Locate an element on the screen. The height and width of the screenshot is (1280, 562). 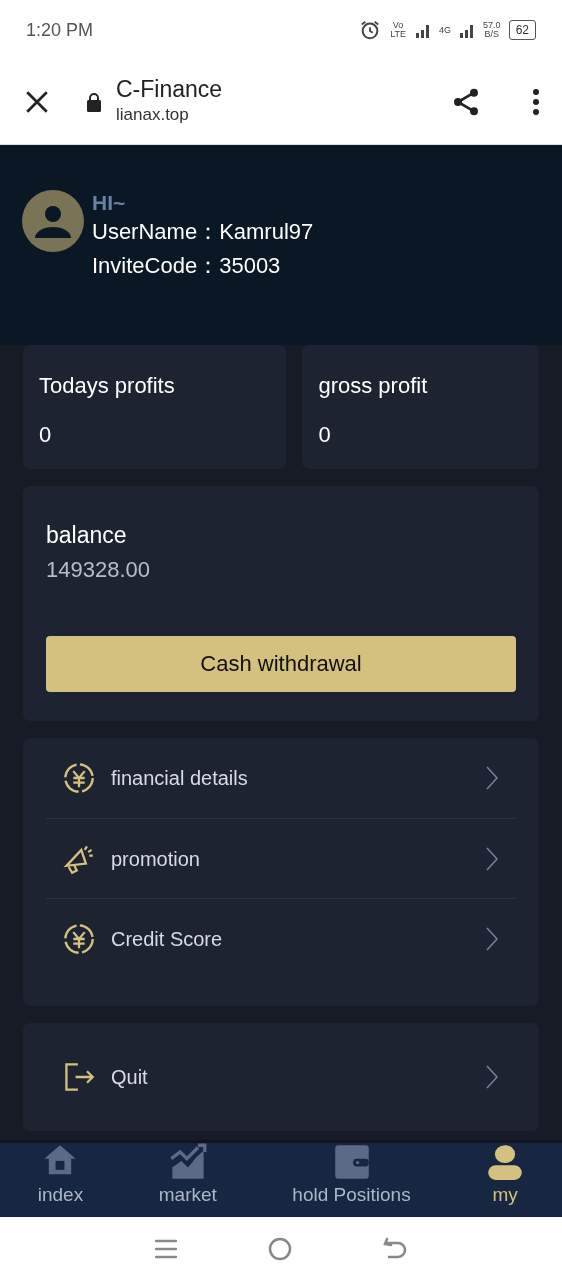
home-button-icon is located at coordinates (280, 1248).